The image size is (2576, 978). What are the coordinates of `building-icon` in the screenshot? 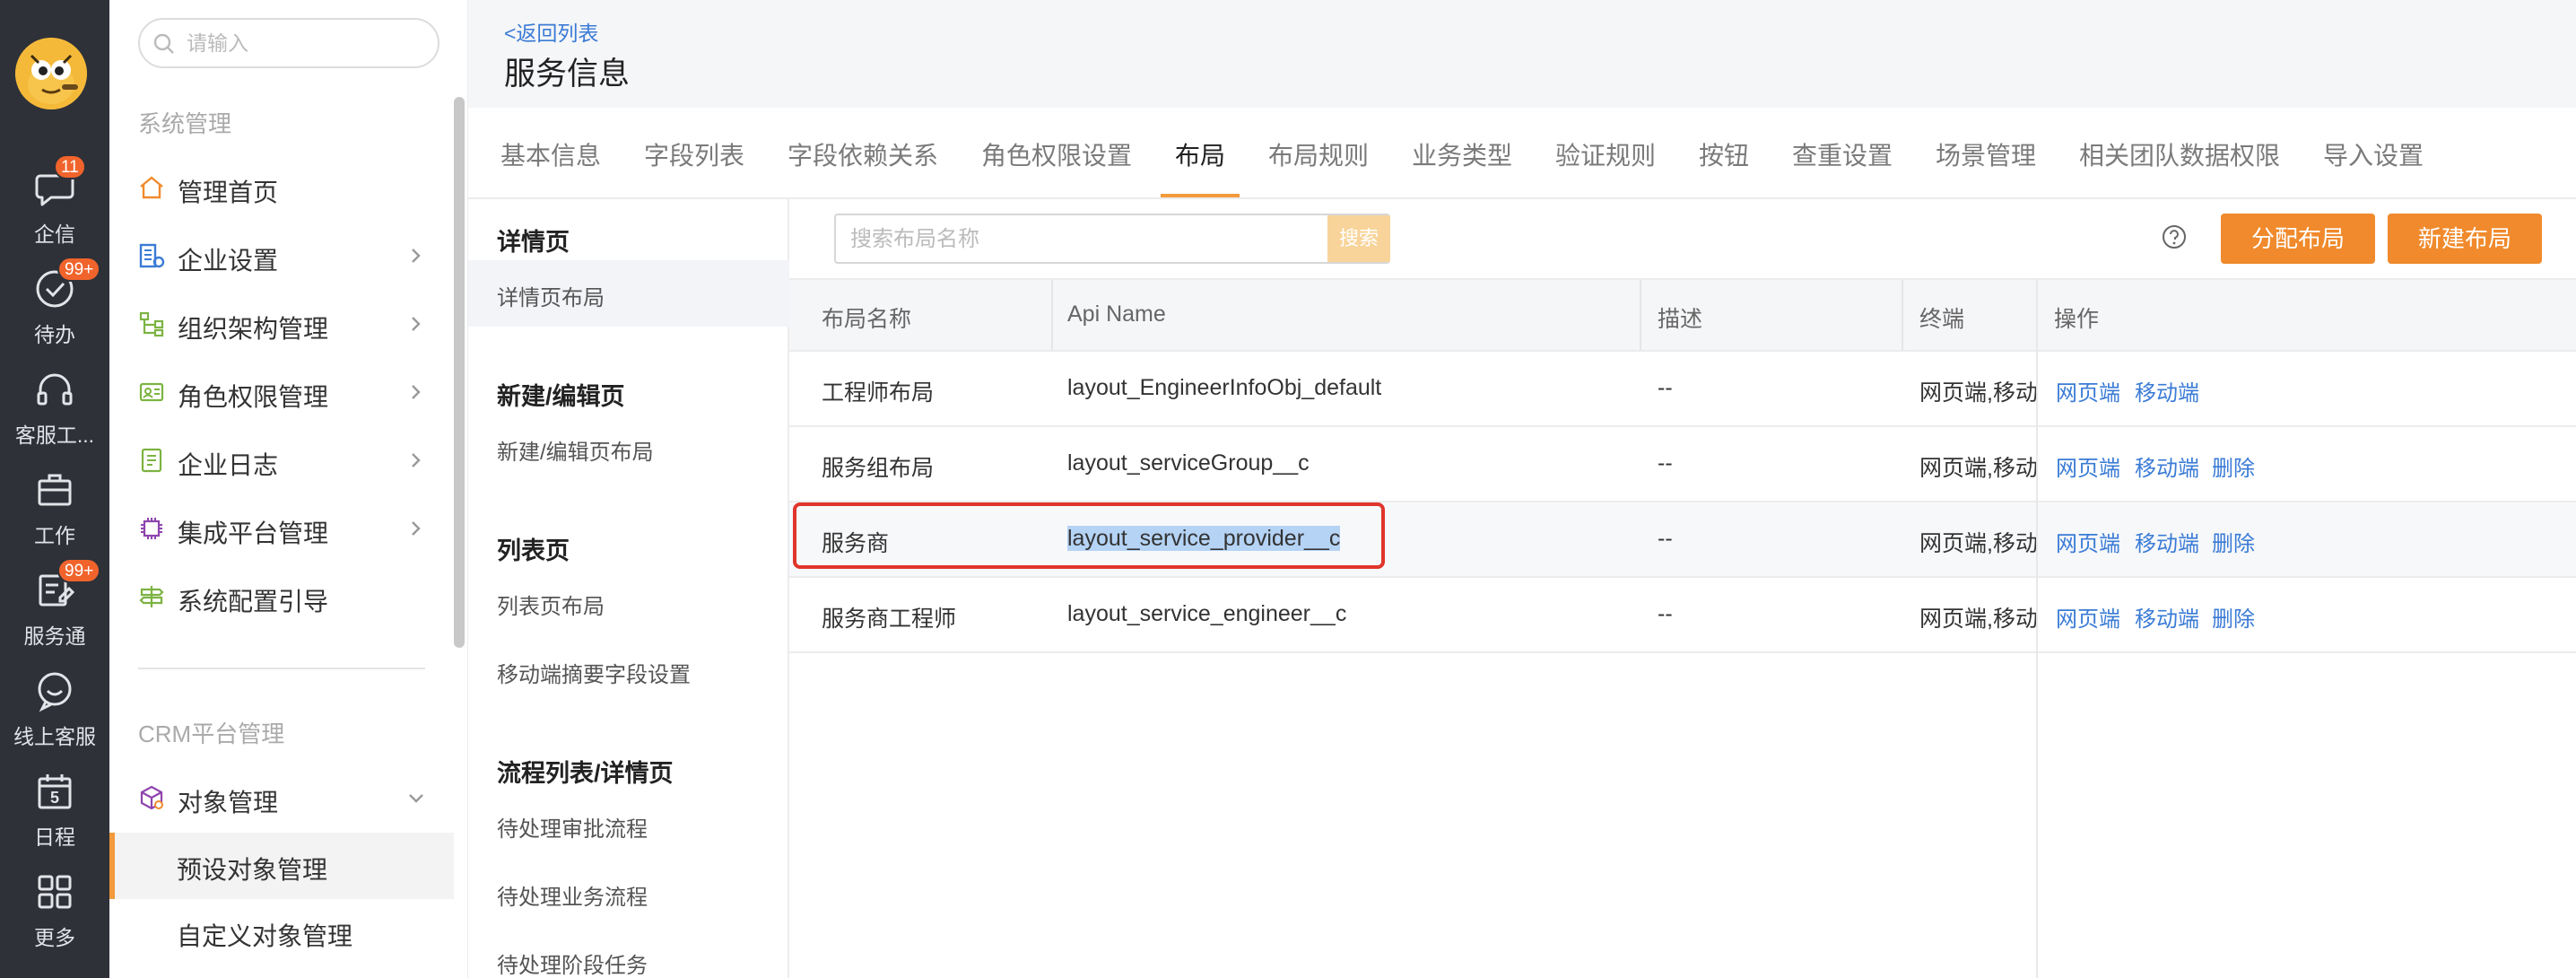 It's located at (152, 255).